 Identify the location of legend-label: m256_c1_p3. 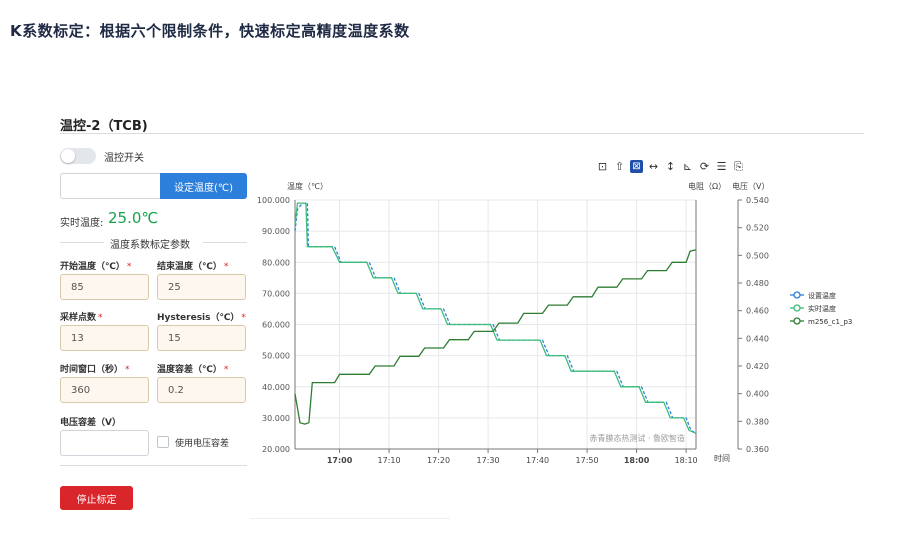
(830, 322).